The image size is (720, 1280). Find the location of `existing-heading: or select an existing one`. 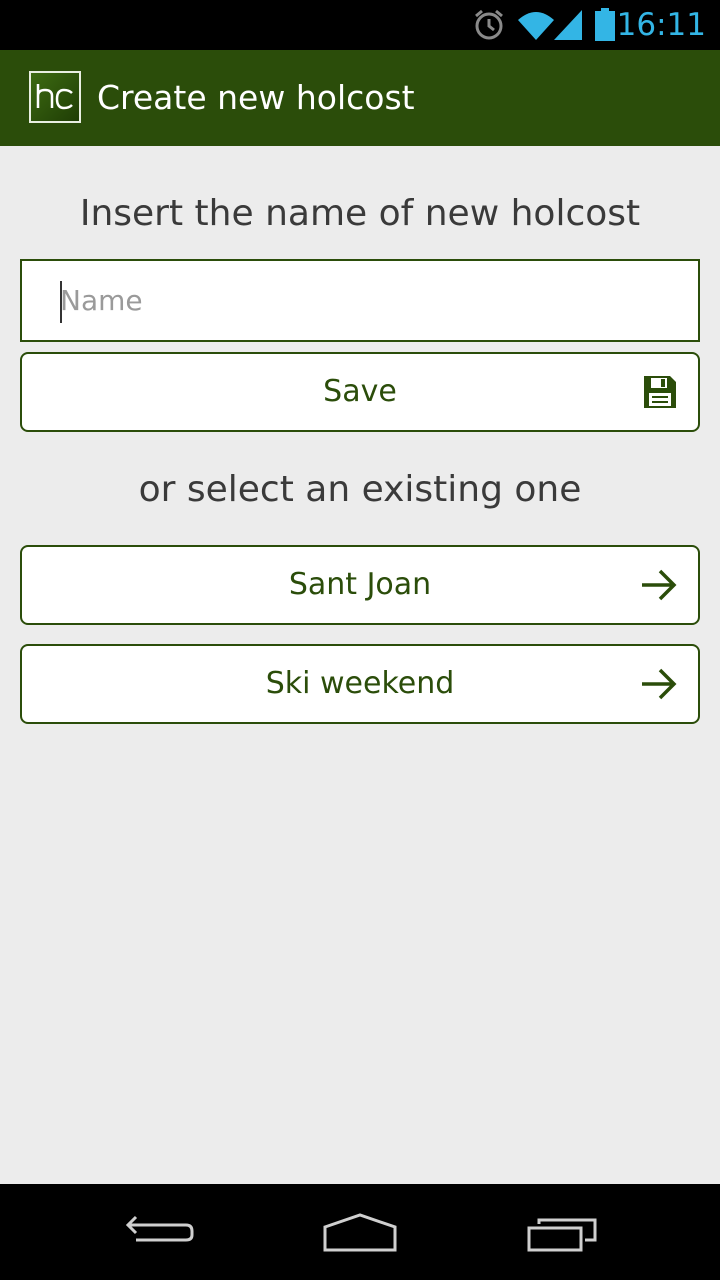

existing-heading: or select an existing one is located at coordinates (360, 489).